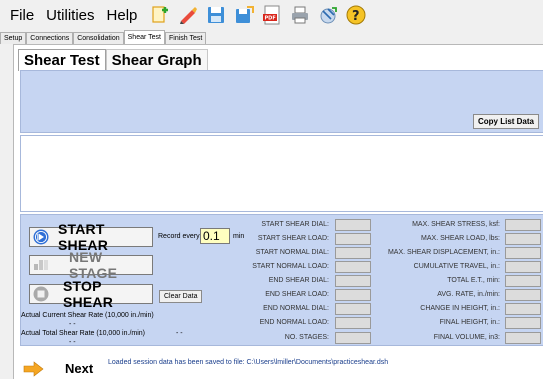 Image resolution: width=543 pixels, height=379 pixels. I want to click on edit-icon, so click(188, 15).